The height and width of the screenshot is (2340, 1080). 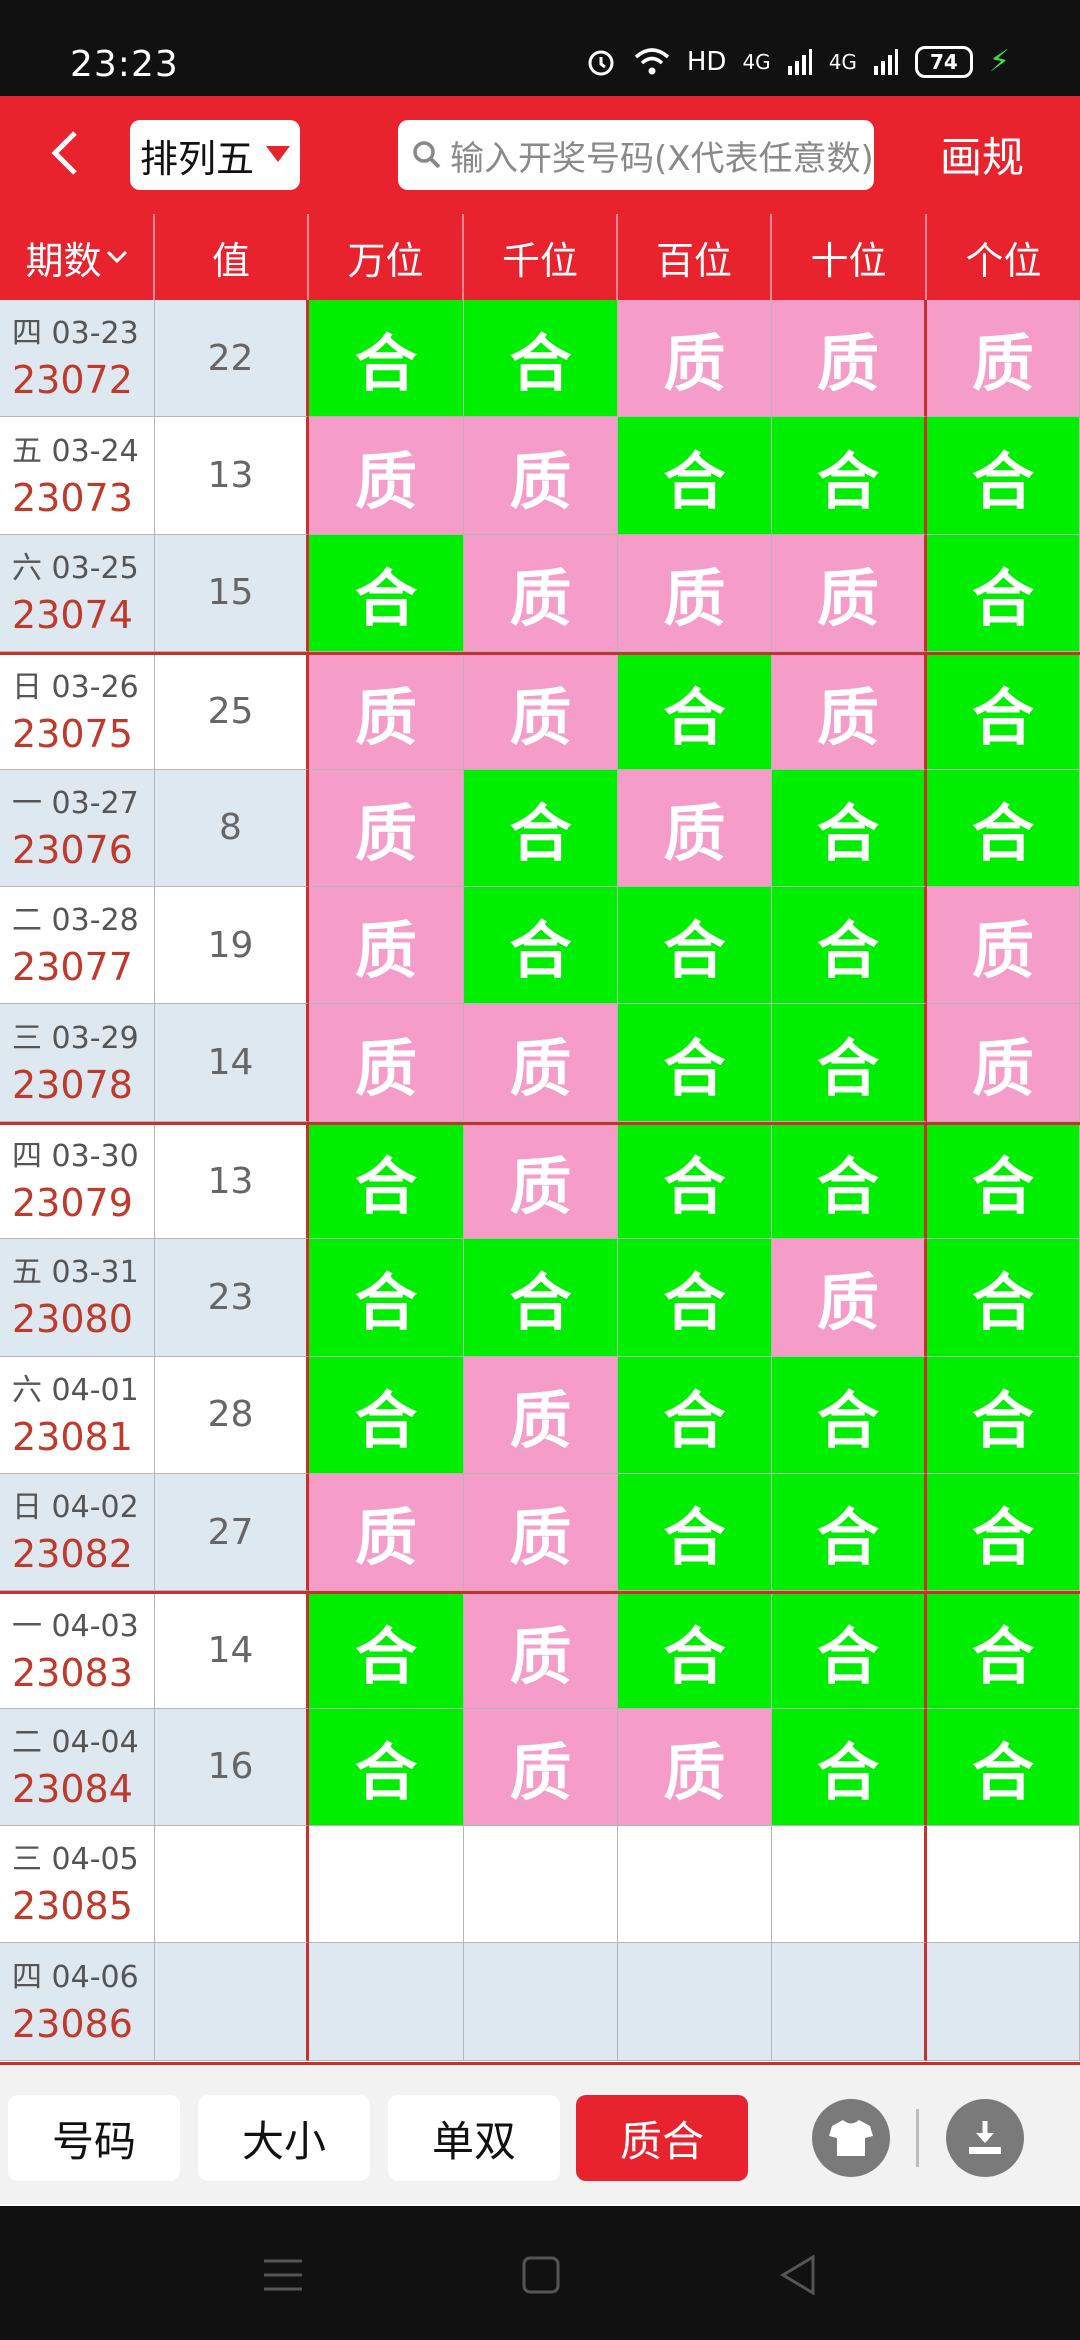 I want to click on shirt-icon, so click(x=851, y=2138).